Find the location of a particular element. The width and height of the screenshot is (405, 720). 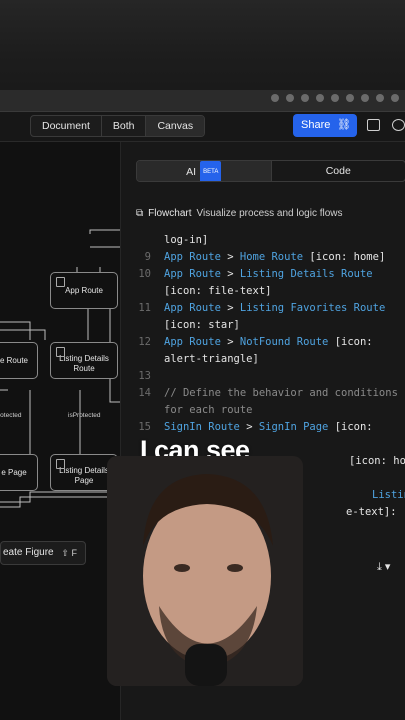

browser-toolbar is located at coordinates (202, 101).